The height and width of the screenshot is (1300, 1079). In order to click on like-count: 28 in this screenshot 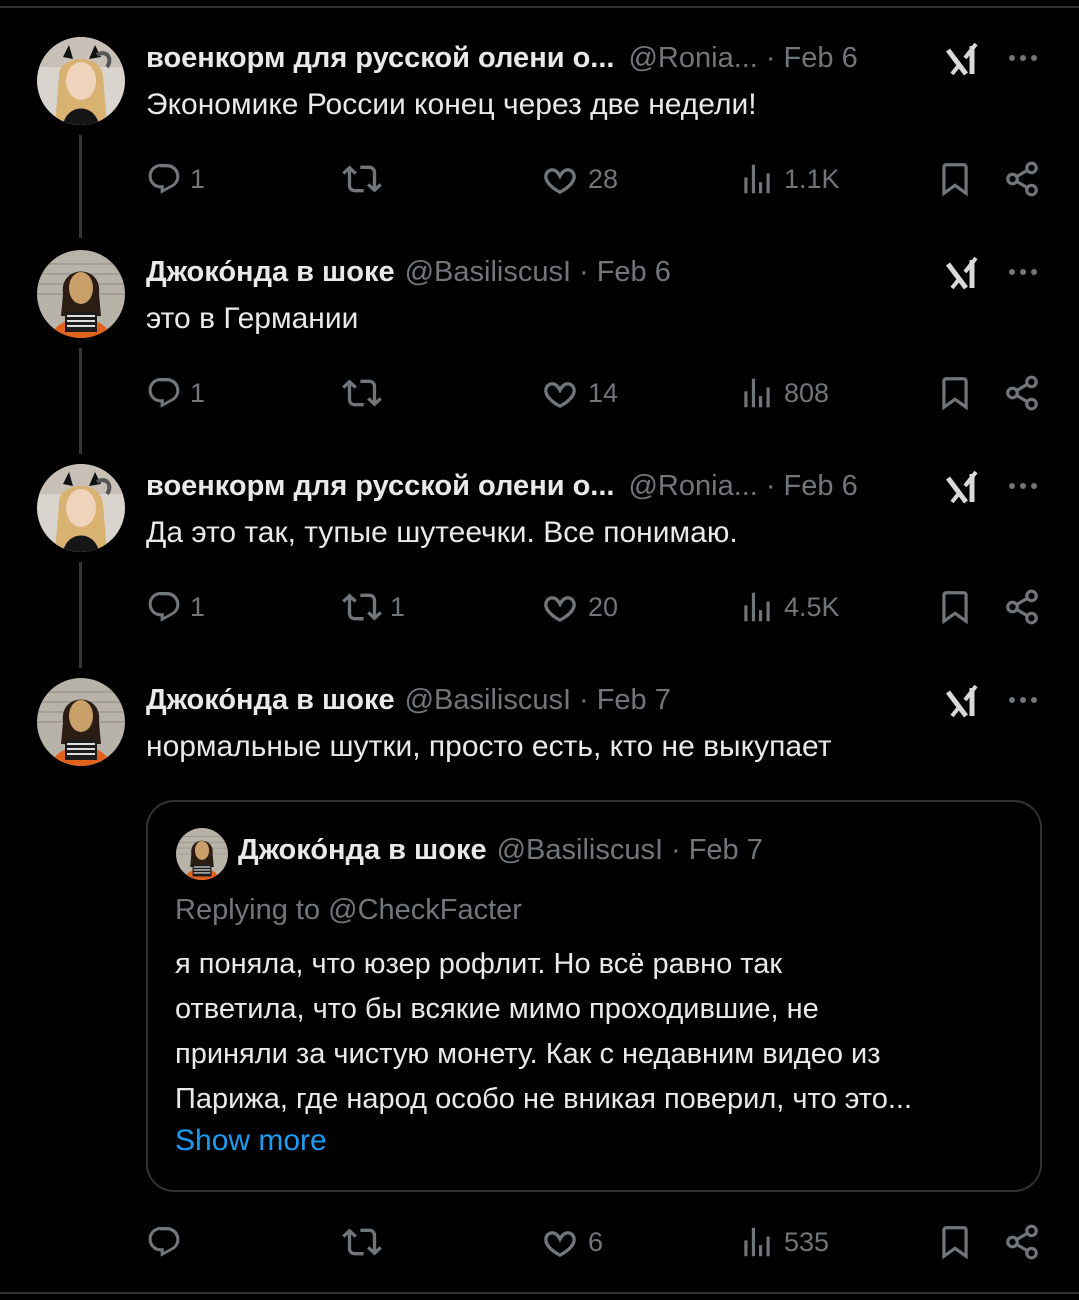, I will do `click(603, 178)`.